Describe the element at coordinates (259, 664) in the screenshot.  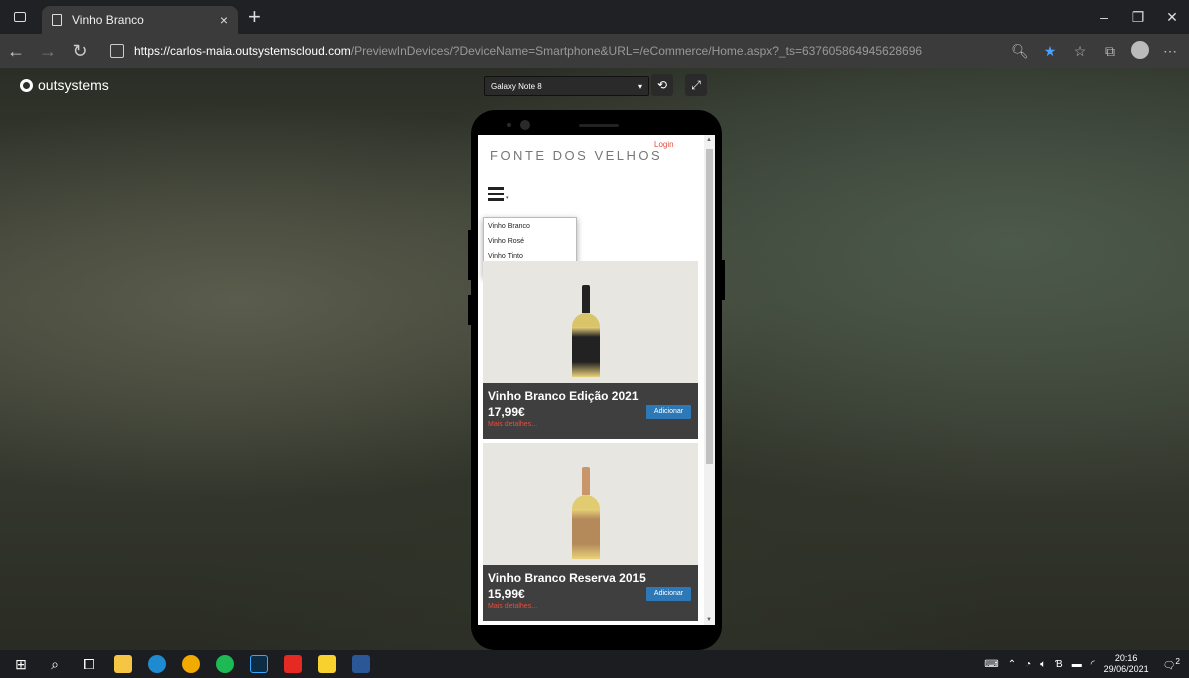
I see `photoshop-icon` at that location.